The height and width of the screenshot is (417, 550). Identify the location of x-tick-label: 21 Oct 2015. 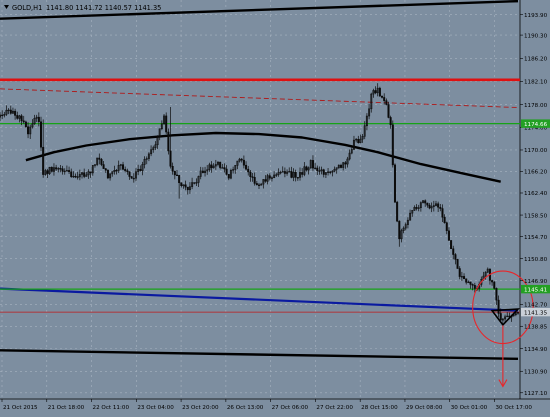
(20, 408).